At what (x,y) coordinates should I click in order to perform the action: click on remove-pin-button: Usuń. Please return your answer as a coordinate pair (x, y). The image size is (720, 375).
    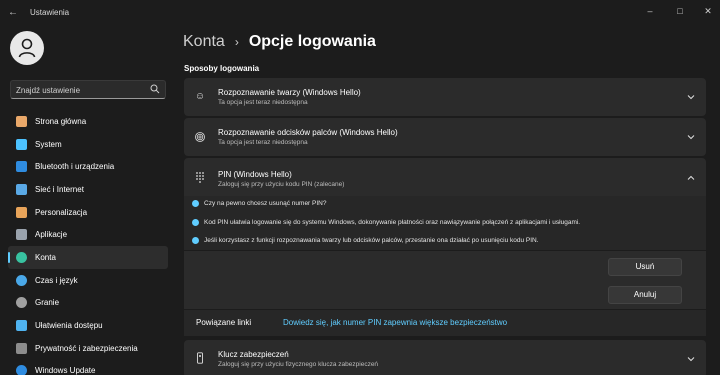
    Looking at the image, I should click on (645, 267).